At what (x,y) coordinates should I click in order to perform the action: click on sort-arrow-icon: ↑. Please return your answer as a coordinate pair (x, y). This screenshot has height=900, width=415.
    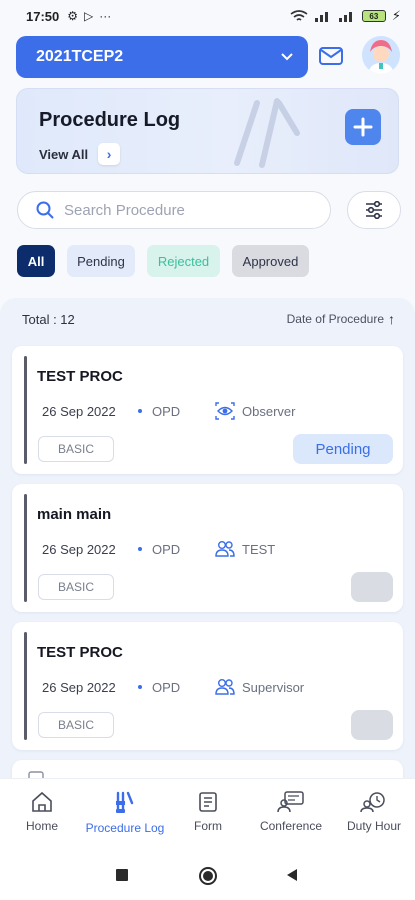
    Looking at the image, I should click on (391, 319).